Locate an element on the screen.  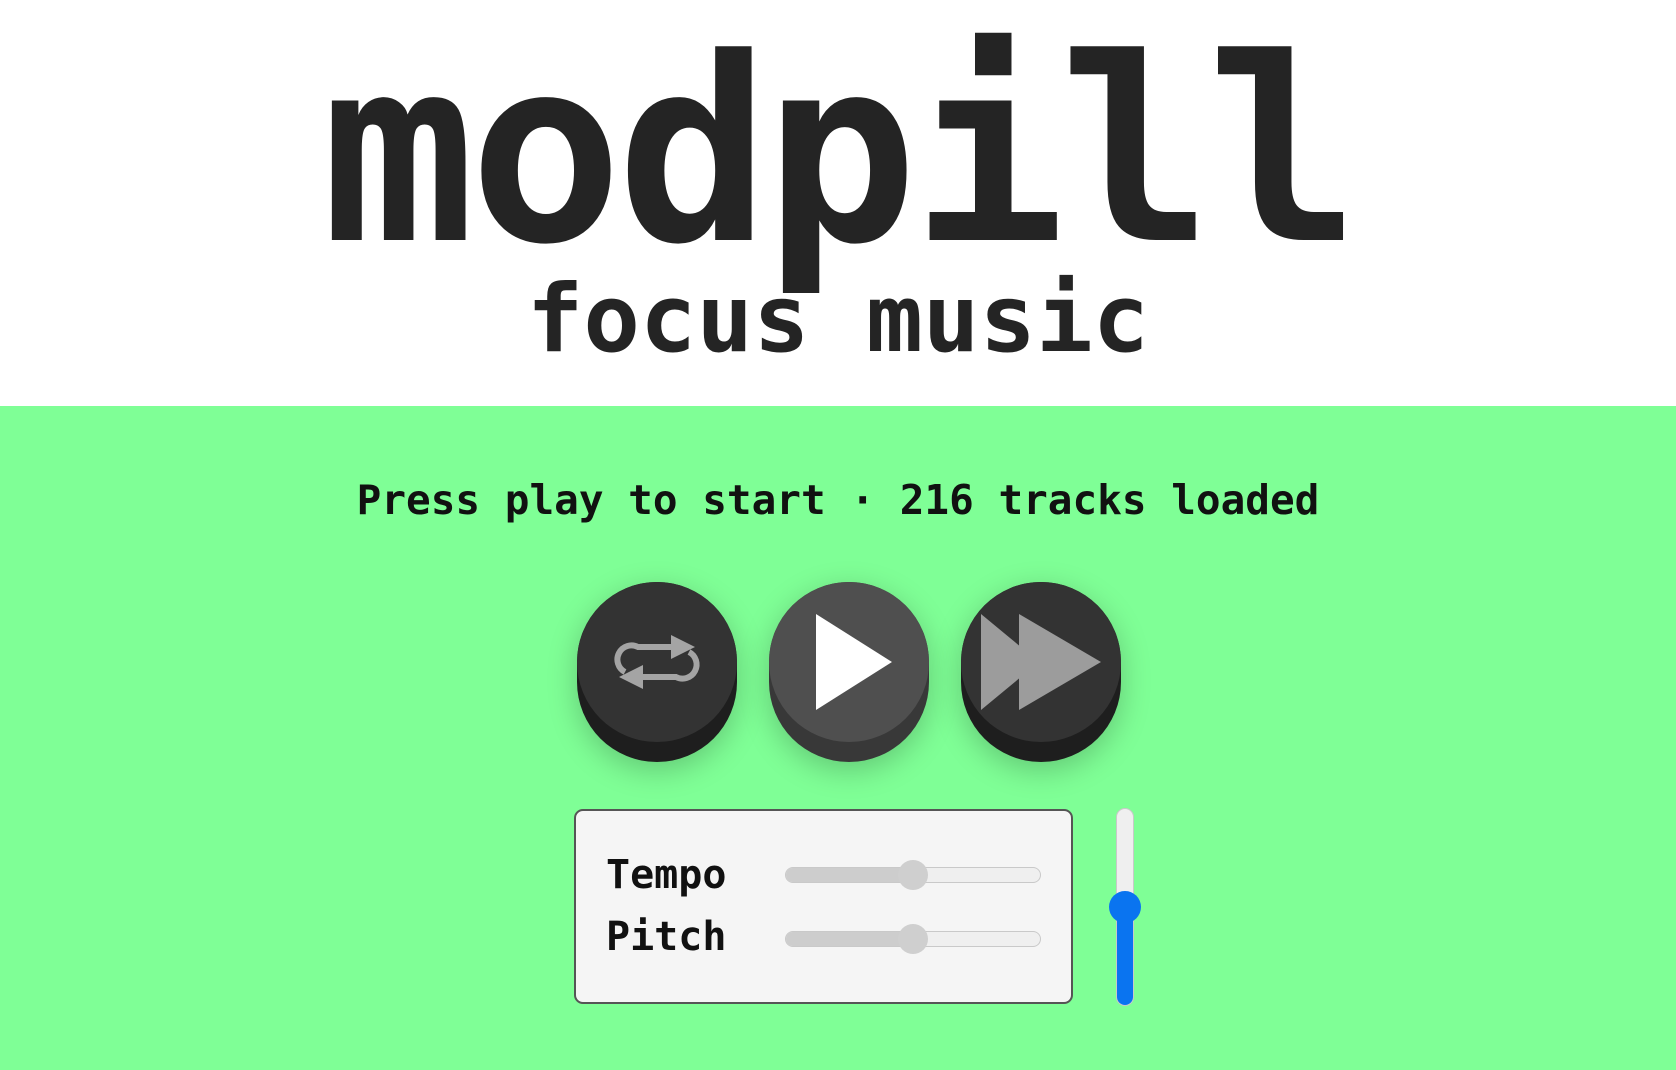
next-button-face is located at coordinates (1041, 662).